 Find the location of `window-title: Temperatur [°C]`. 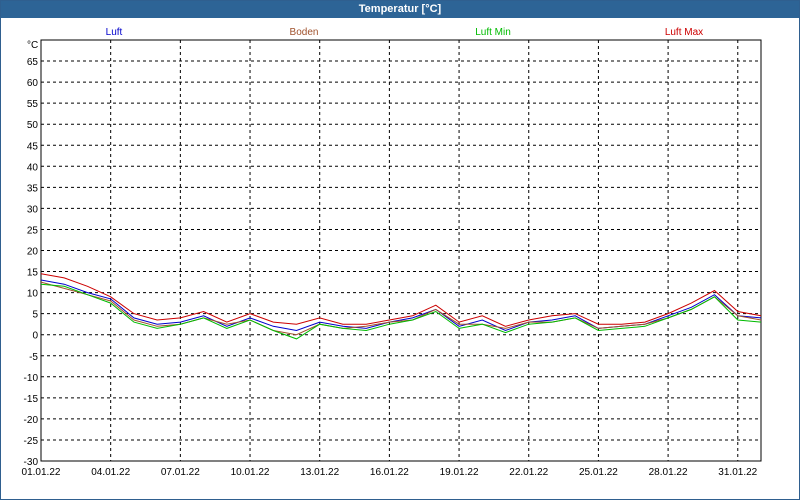

window-title: Temperatur [°C] is located at coordinates (400, 9).